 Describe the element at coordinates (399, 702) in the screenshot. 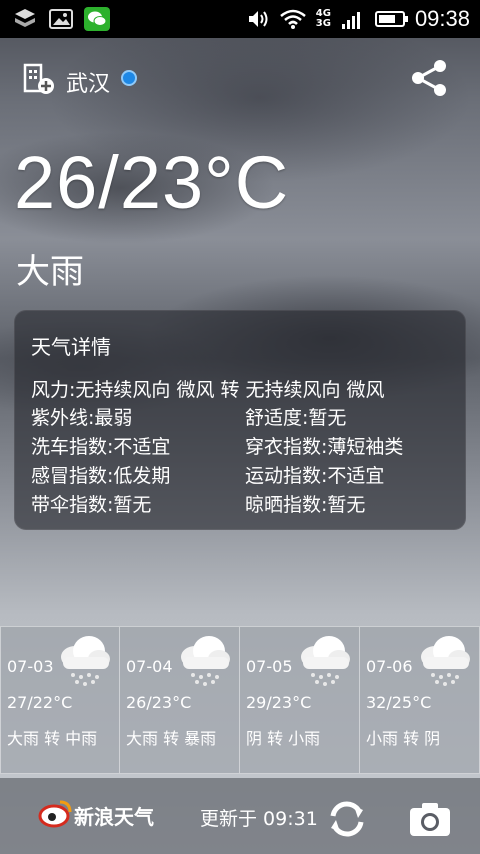

I see `forecast-temp-range: 32/25°C` at that location.